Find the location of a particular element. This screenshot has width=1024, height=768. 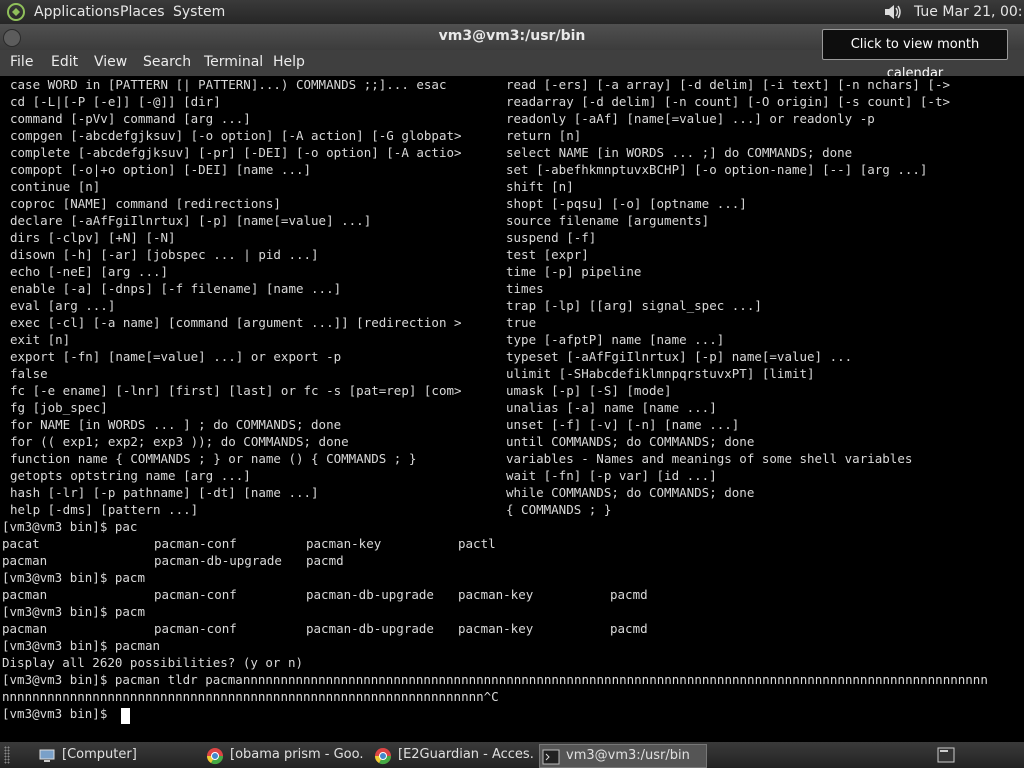

terminal-line: coproc [NAME] command [redirections] is located at coordinates (145, 203).